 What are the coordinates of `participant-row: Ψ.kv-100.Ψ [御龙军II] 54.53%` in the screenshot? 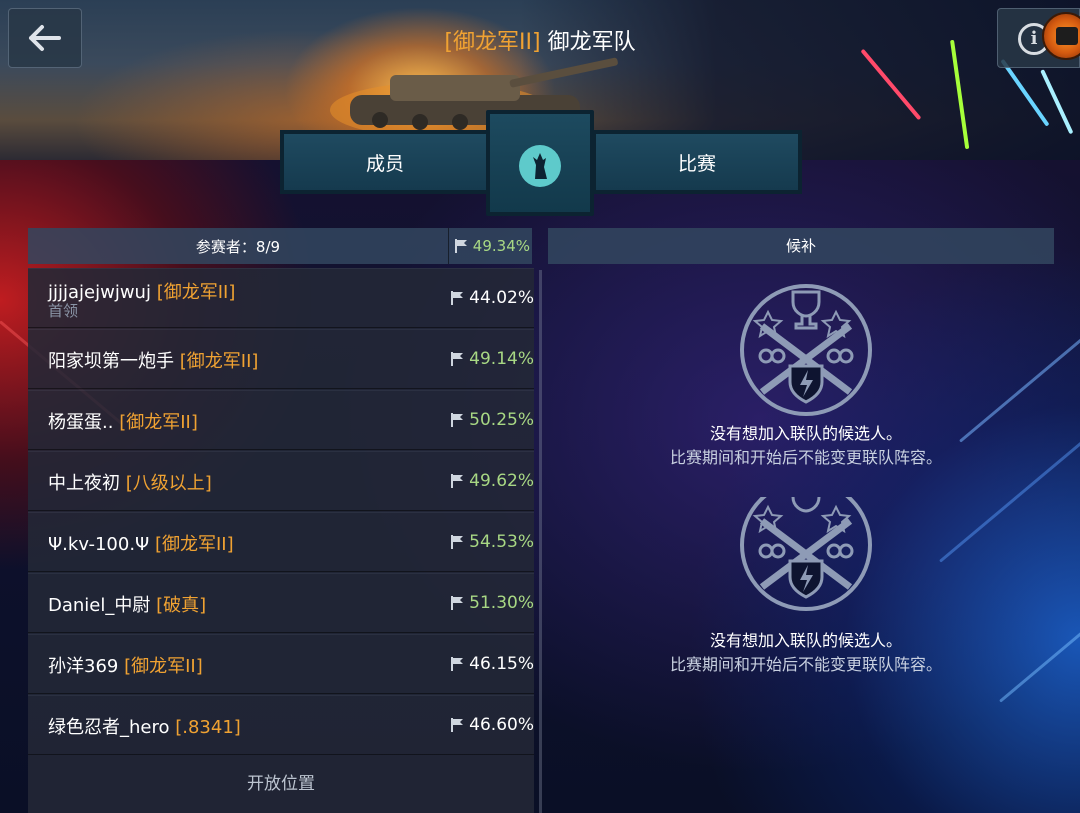 It's located at (281, 542).